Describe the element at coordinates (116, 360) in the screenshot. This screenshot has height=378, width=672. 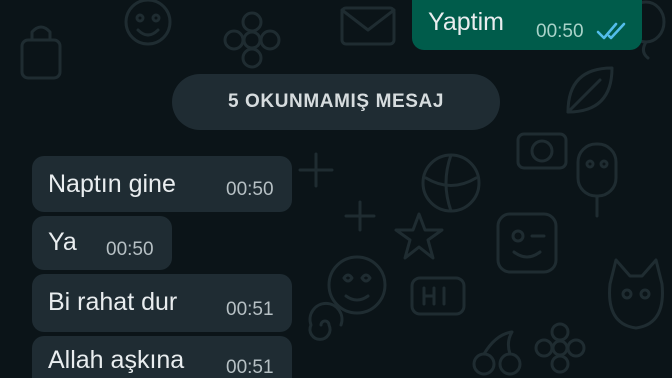
I see `message-text: Allah aşkına` at that location.